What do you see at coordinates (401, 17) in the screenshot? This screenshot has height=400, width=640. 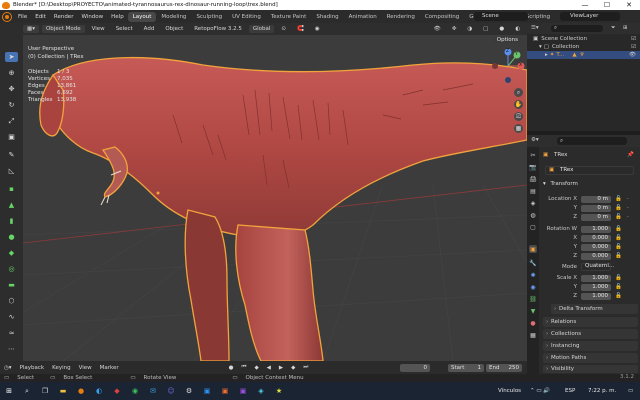 I see `workspace-tab-rendering: Rendering` at bounding box center [401, 17].